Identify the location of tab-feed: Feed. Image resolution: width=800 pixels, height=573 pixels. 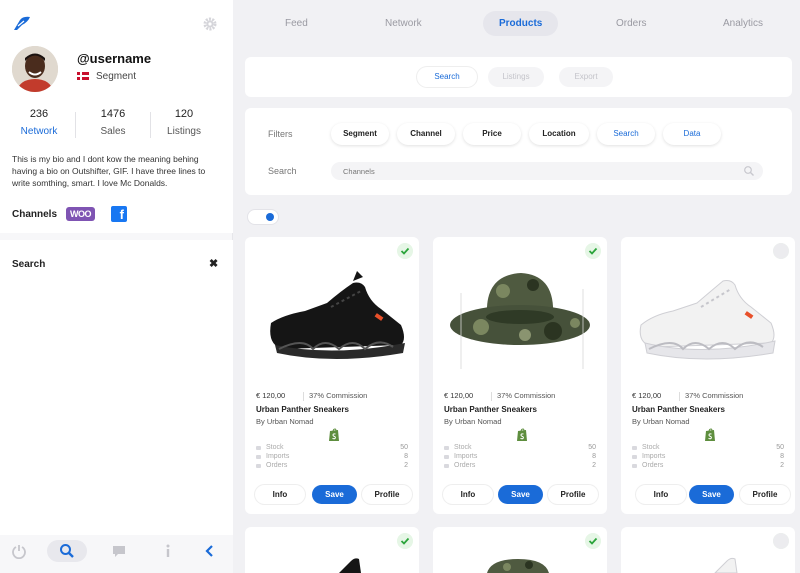
(296, 23).